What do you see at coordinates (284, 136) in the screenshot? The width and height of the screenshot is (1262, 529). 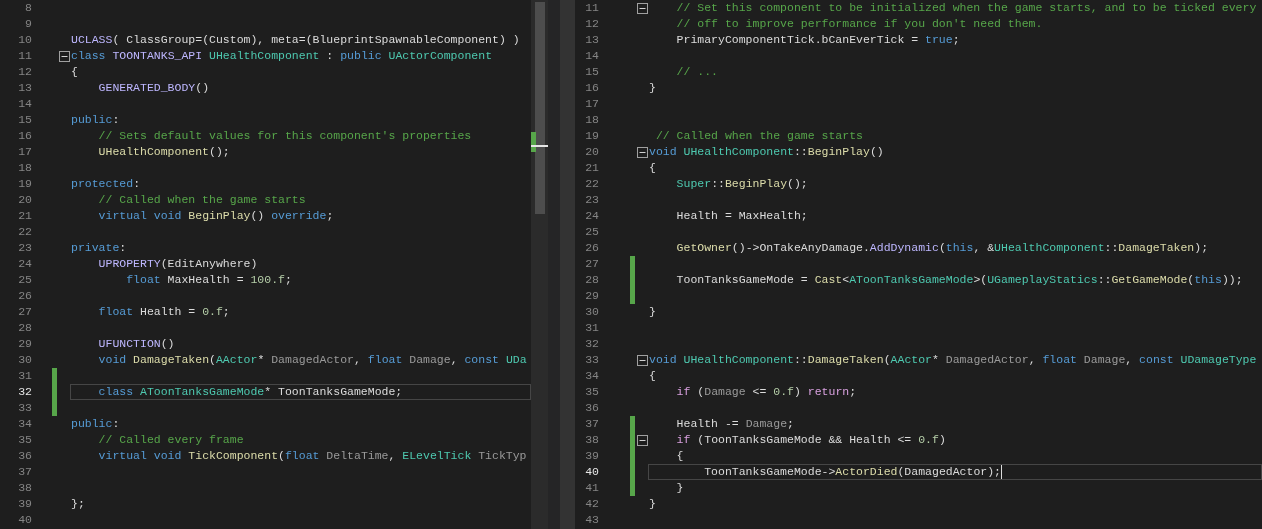 I see `code-line: // Sets default values for this component's properties` at bounding box center [284, 136].